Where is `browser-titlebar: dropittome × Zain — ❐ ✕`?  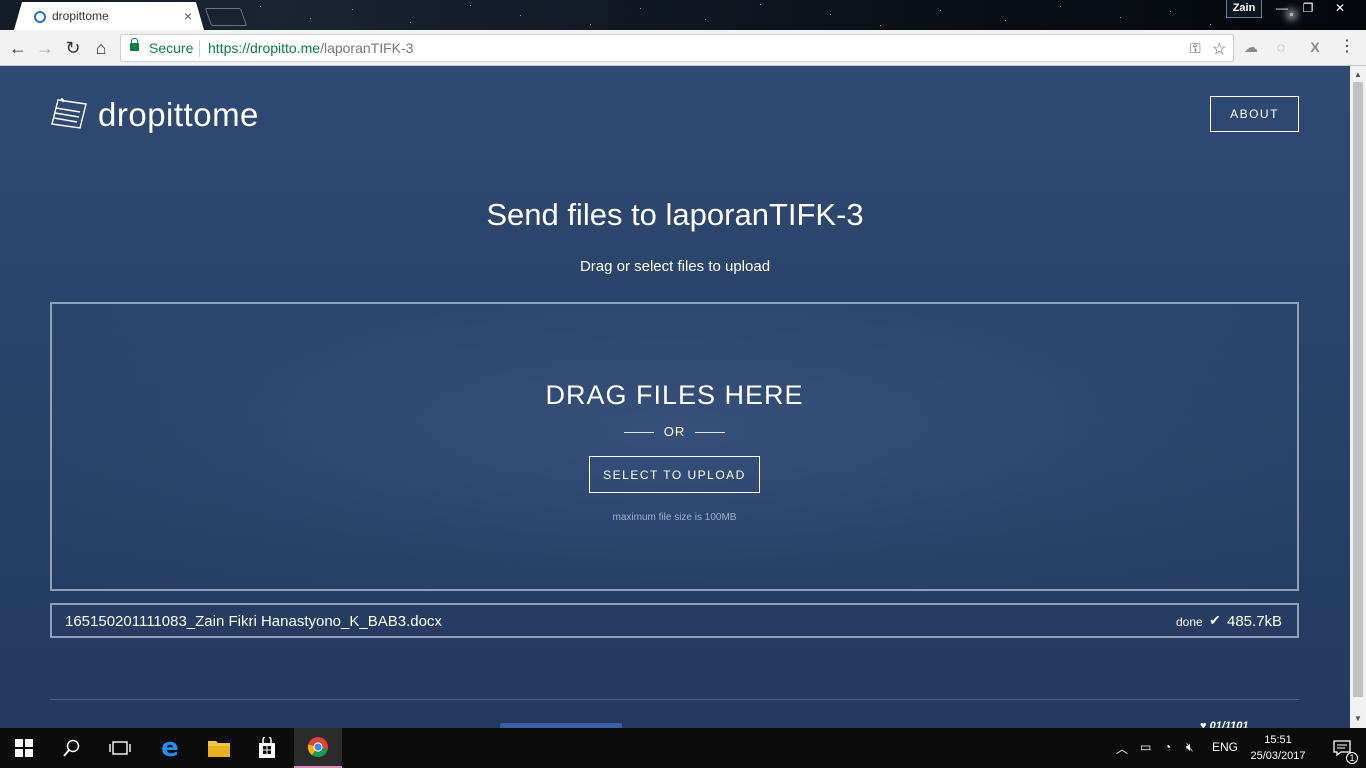 browser-titlebar: dropittome × Zain — ❐ ✕ is located at coordinates (683, 15).